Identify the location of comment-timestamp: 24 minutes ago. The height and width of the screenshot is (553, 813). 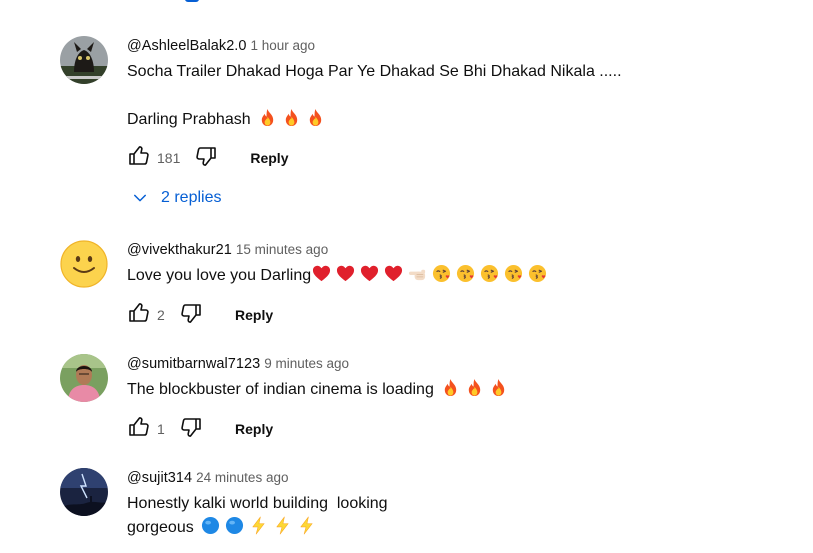
(242, 477).